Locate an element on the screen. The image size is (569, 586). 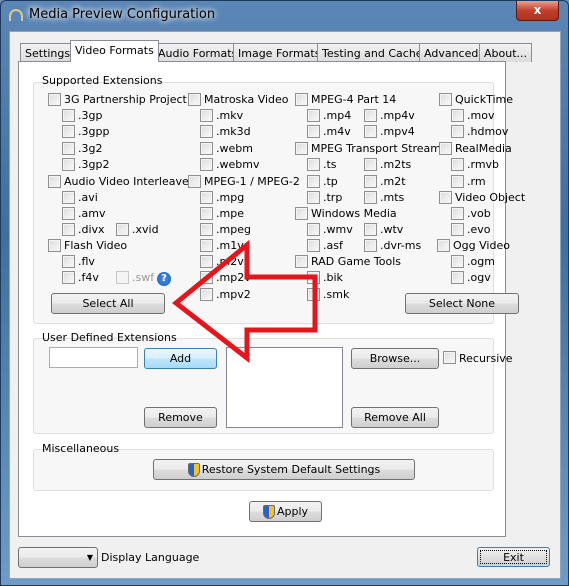
select-all-button: Select All is located at coordinates (108, 303).